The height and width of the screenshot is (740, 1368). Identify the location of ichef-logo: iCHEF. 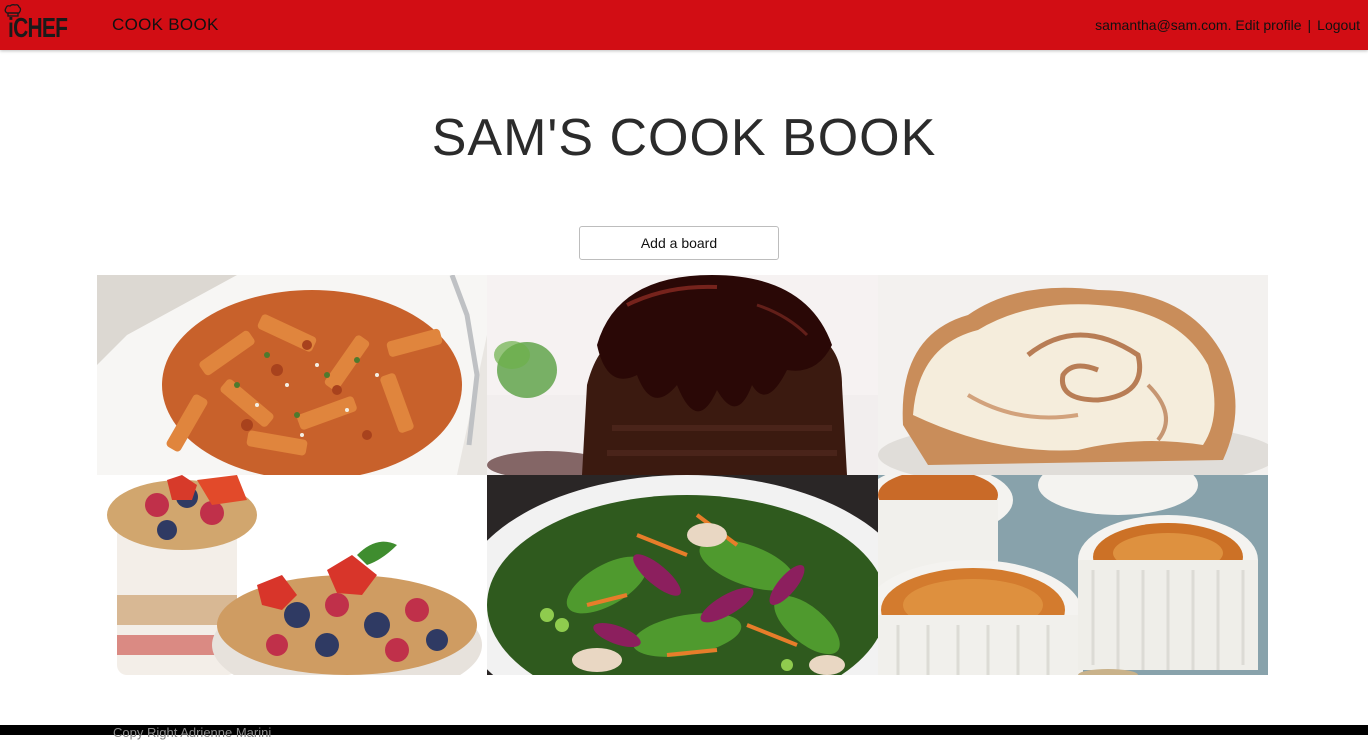
(41, 25).